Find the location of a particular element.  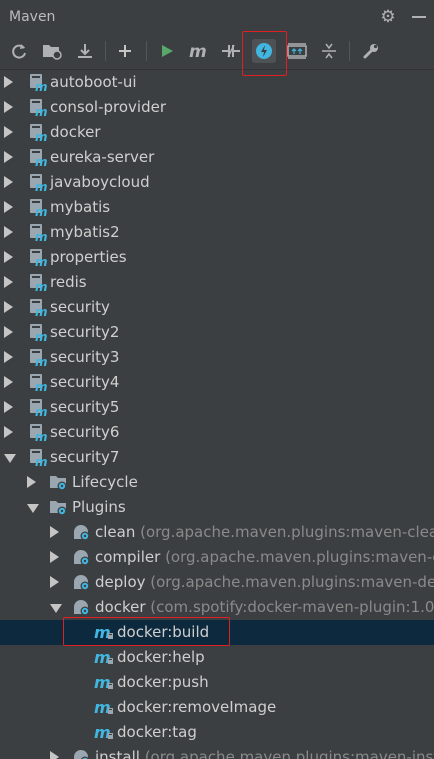

generate-sources-icon is located at coordinates (52, 51).